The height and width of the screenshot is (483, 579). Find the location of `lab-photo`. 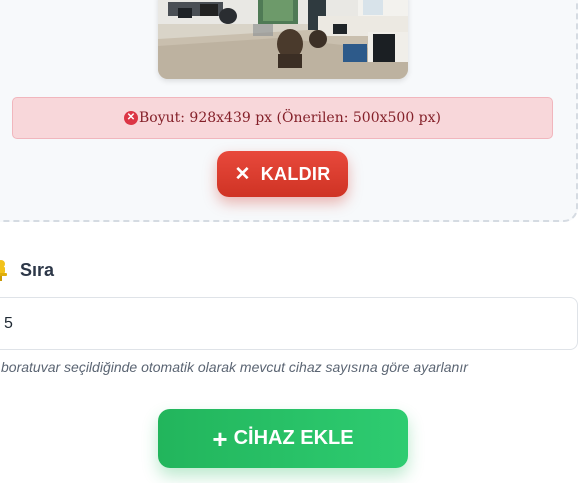

lab-photo is located at coordinates (283, 39).